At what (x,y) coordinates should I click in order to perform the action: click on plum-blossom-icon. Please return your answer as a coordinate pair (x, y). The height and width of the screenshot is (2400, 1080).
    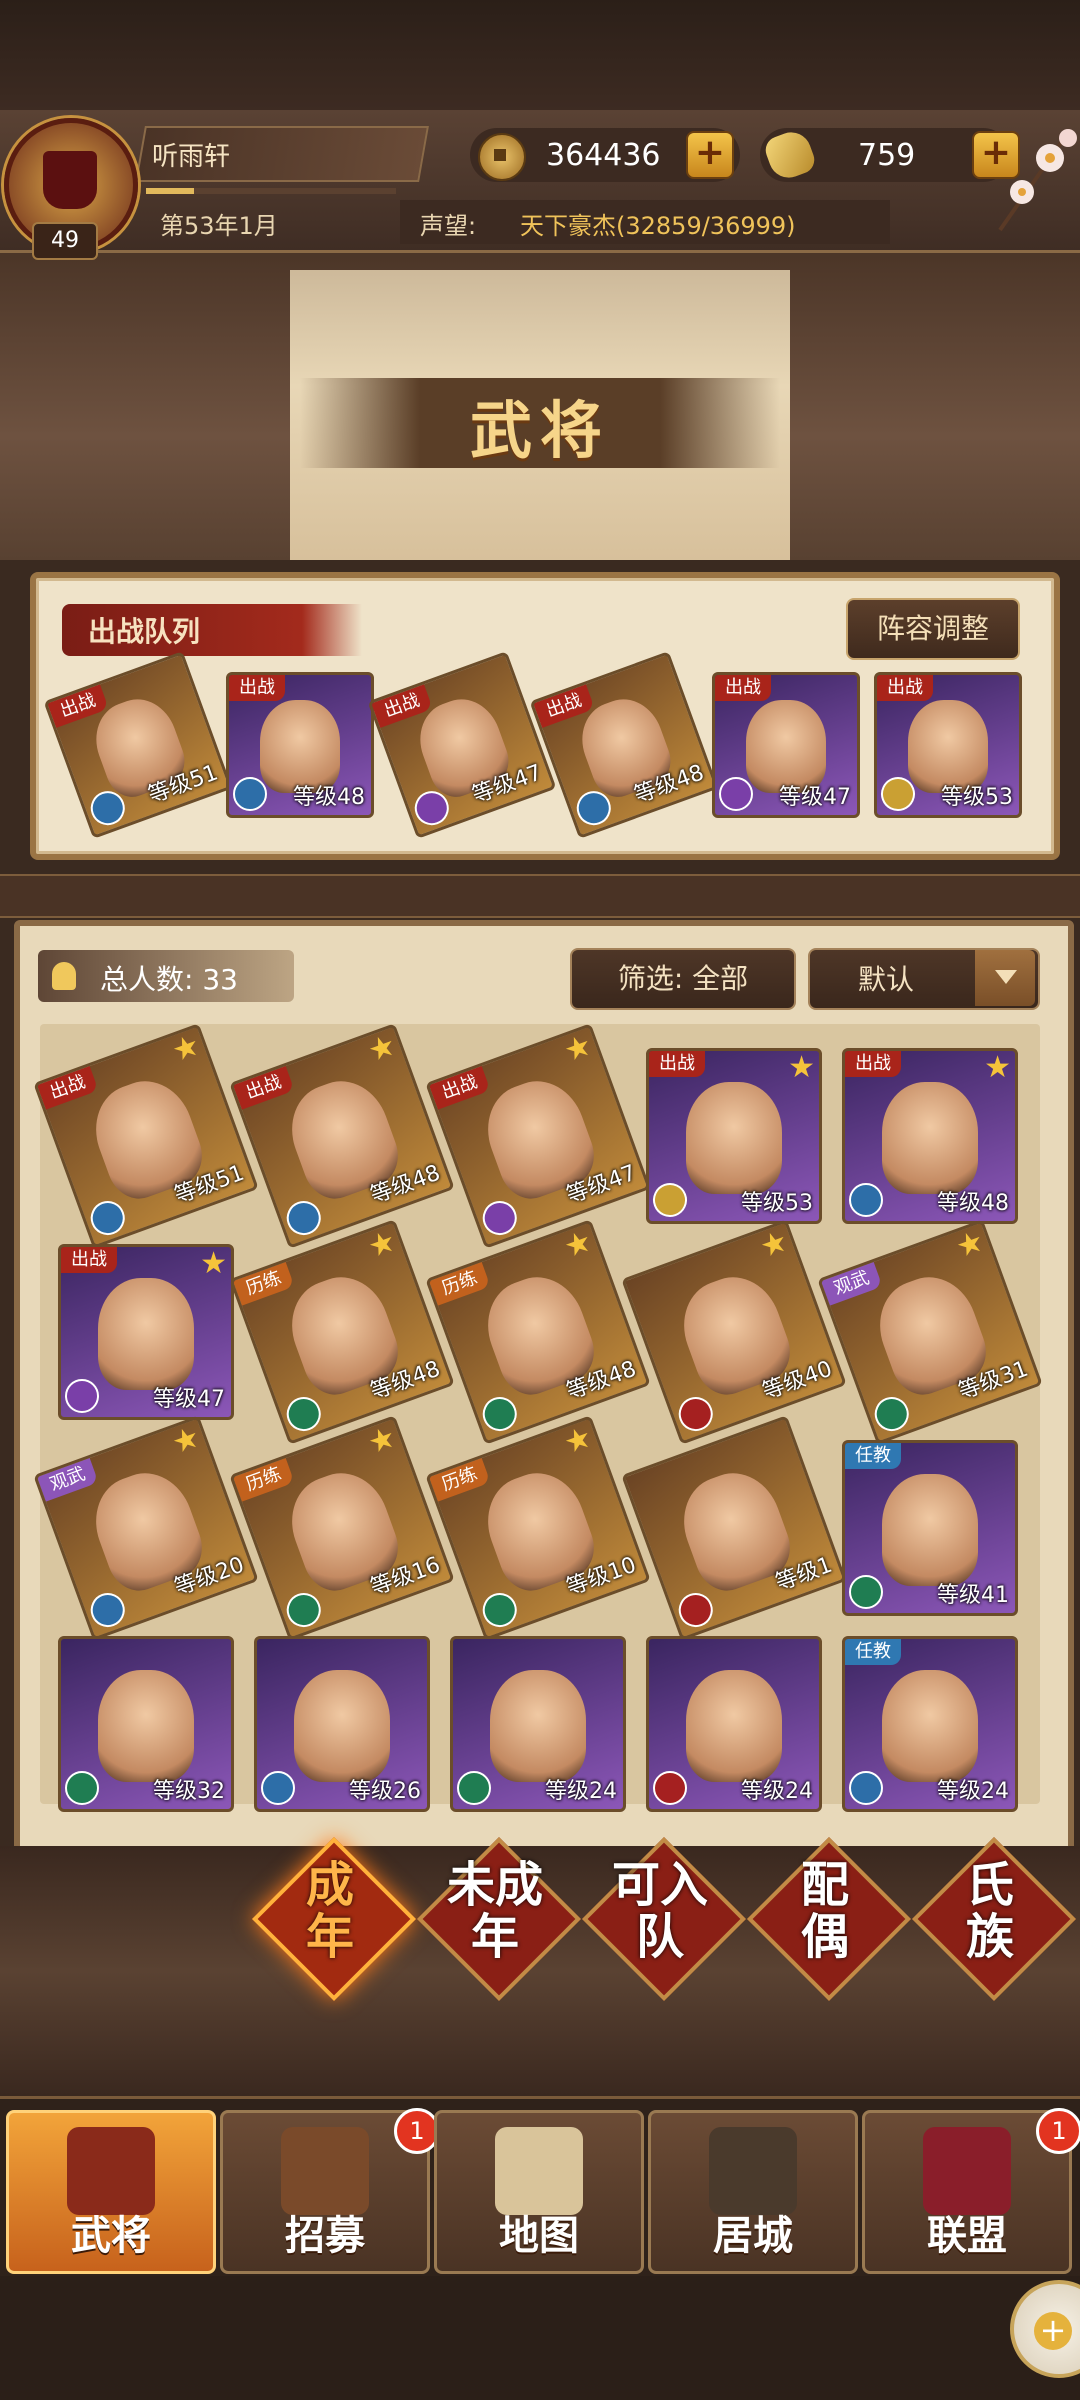
    Looking at the image, I should click on (1037, 180).